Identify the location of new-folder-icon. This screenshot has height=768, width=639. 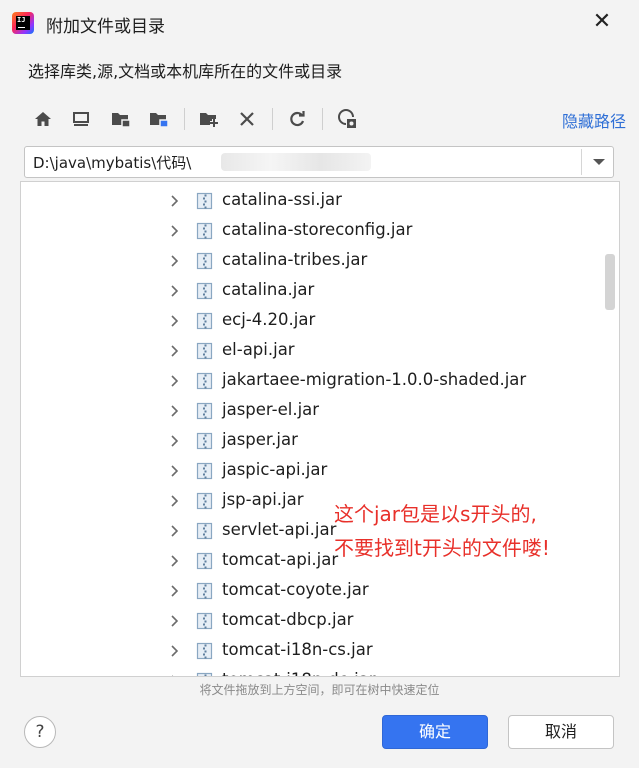
(209, 119).